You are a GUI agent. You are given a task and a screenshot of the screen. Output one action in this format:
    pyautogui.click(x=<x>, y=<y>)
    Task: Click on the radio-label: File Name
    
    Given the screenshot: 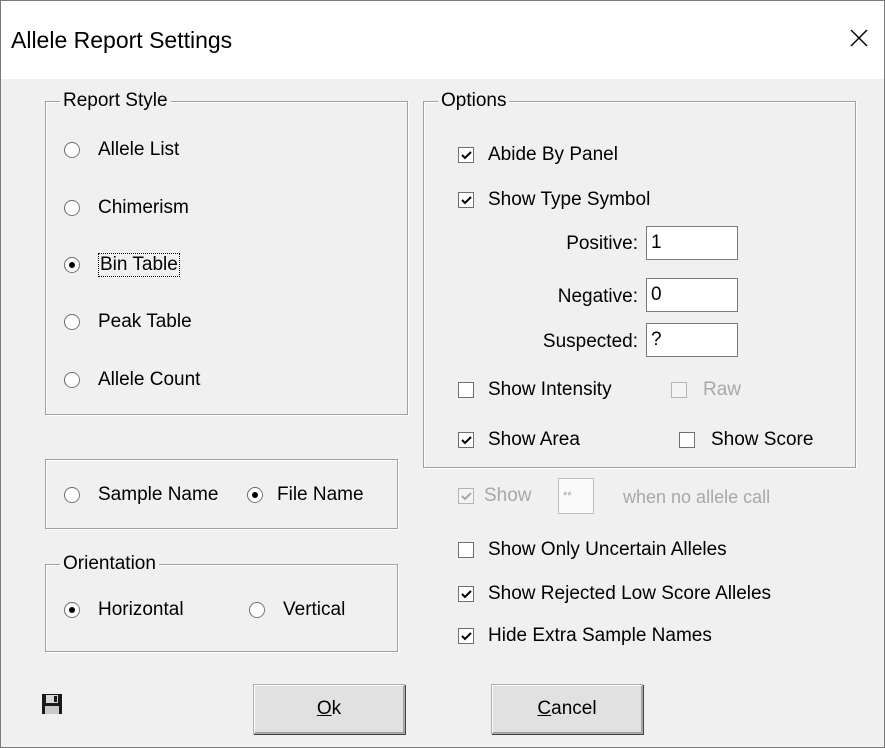 What is the action you would take?
    pyautogui.click(x=320, y=494)
    